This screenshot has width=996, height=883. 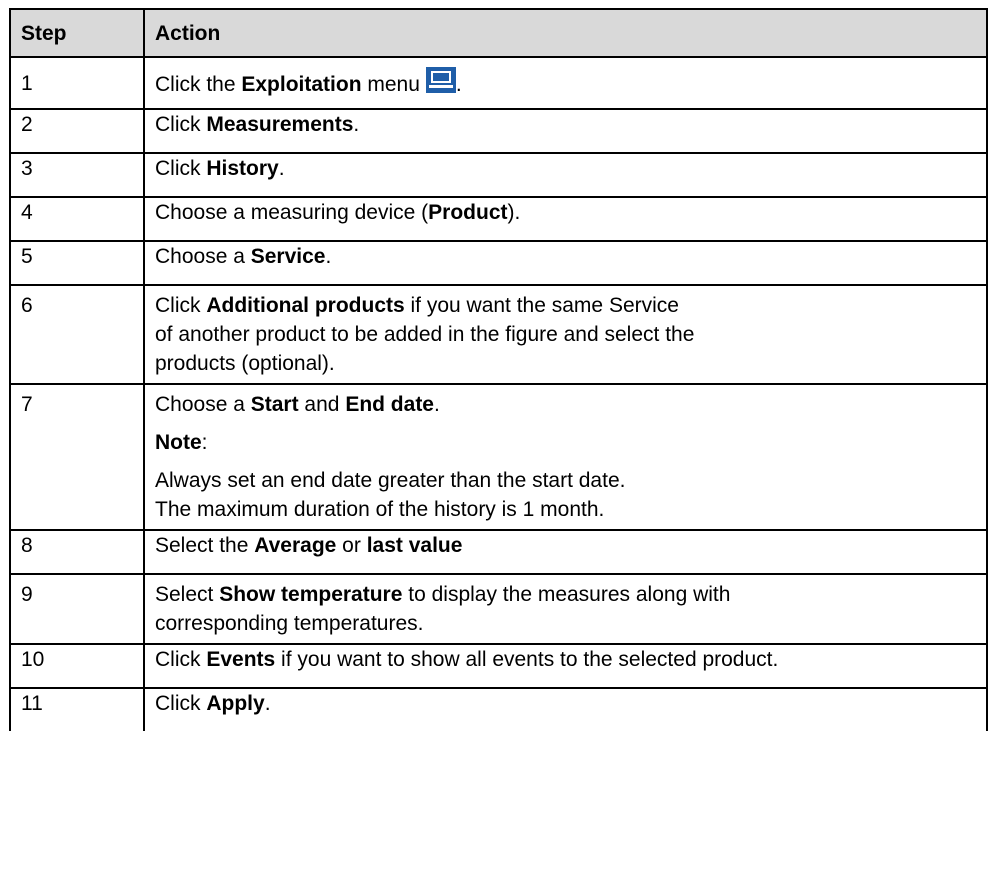 What do you see at coordinates (205, 545) in the screenshot?
I see `action-text: Select the` at bounding box center [205, 545].